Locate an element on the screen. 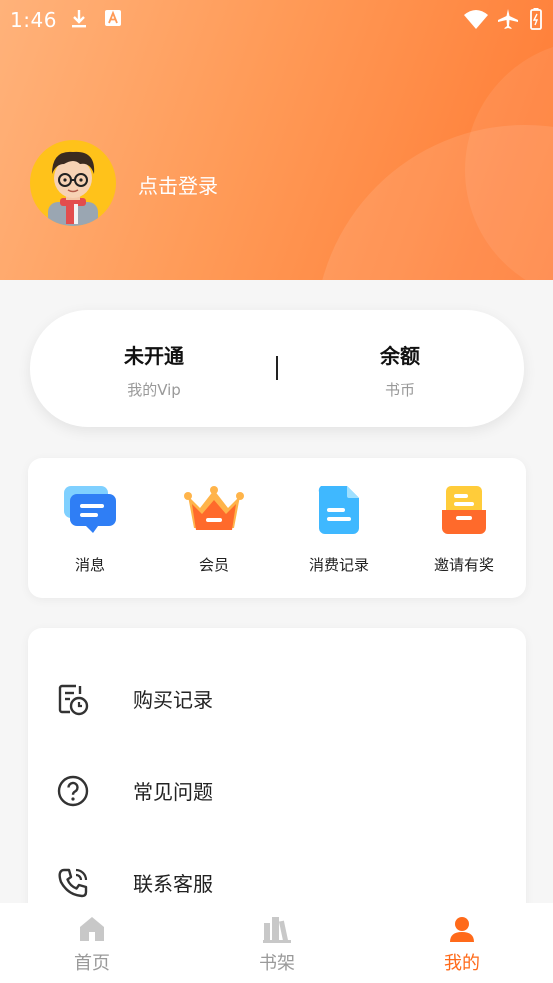 This screenshot has height=983, width=553. menu-item-faq: 常见问题 is located at coordinates (276, 790).